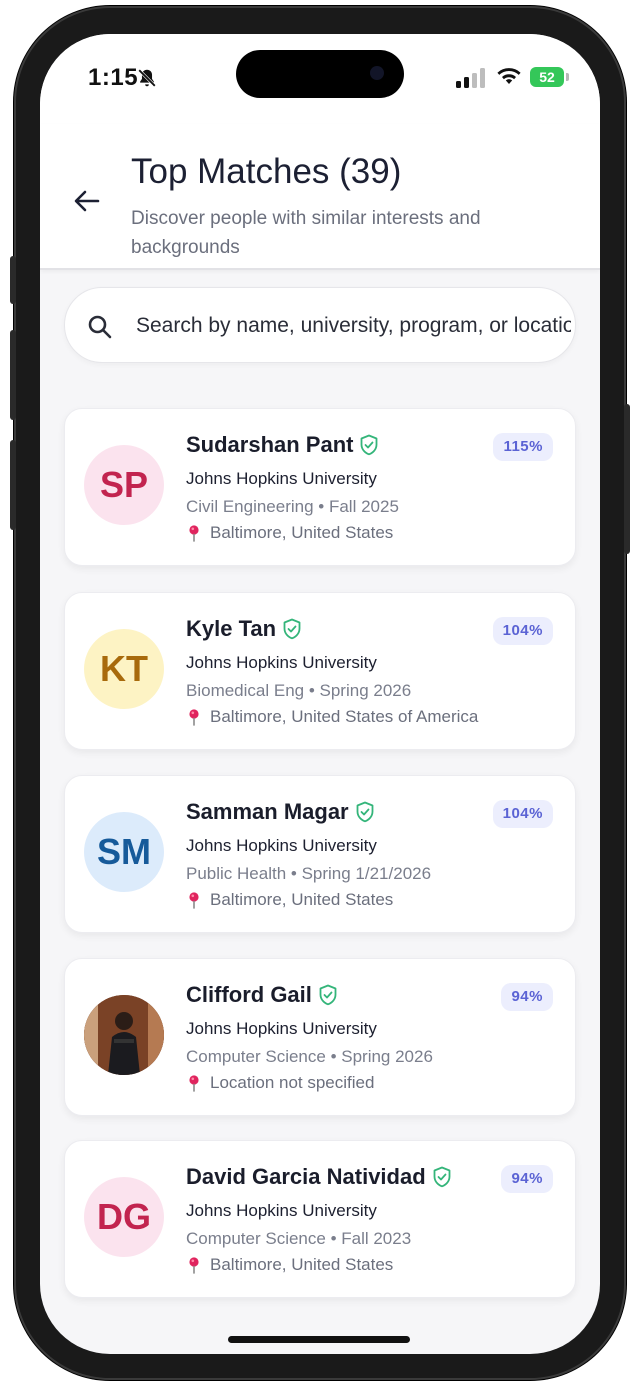 The width and height of the screenshot is (640, 1384). I want to click on avatar: SP, so click(124, 485).